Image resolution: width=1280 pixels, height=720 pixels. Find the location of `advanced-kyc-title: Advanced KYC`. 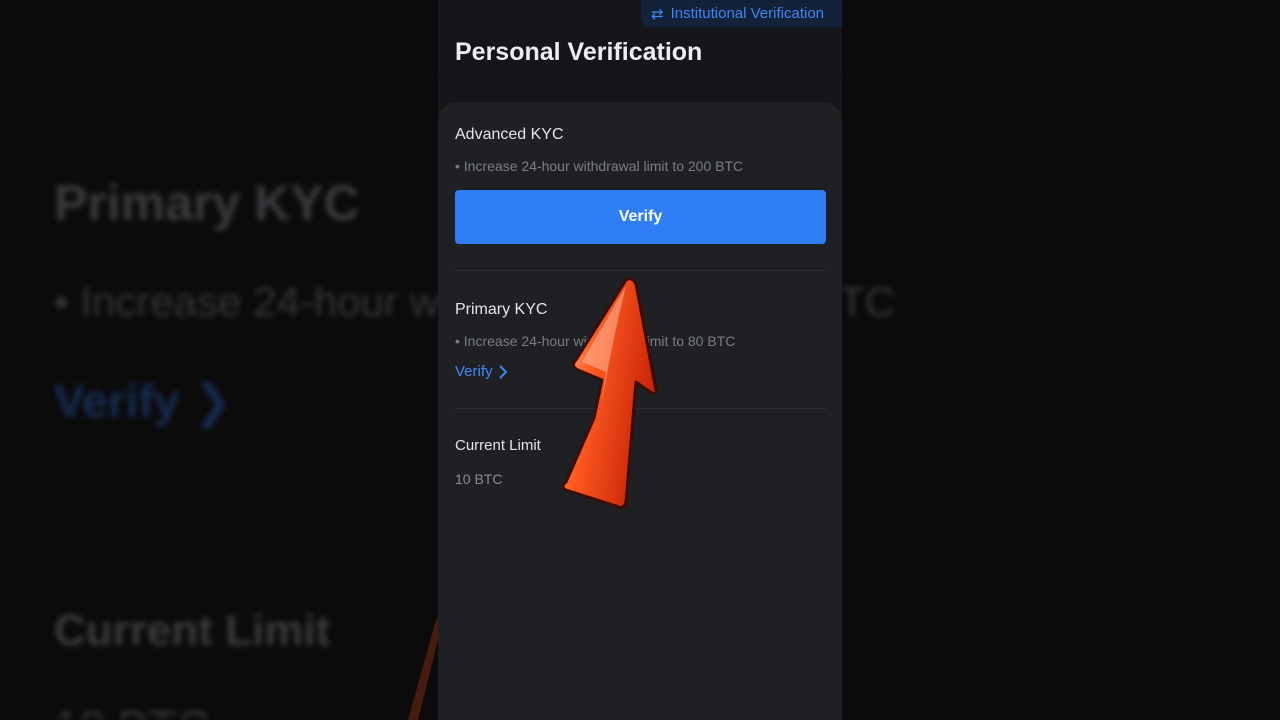

advanced-kyc-title: Advanced KYC is located at coordinates (509, 134).